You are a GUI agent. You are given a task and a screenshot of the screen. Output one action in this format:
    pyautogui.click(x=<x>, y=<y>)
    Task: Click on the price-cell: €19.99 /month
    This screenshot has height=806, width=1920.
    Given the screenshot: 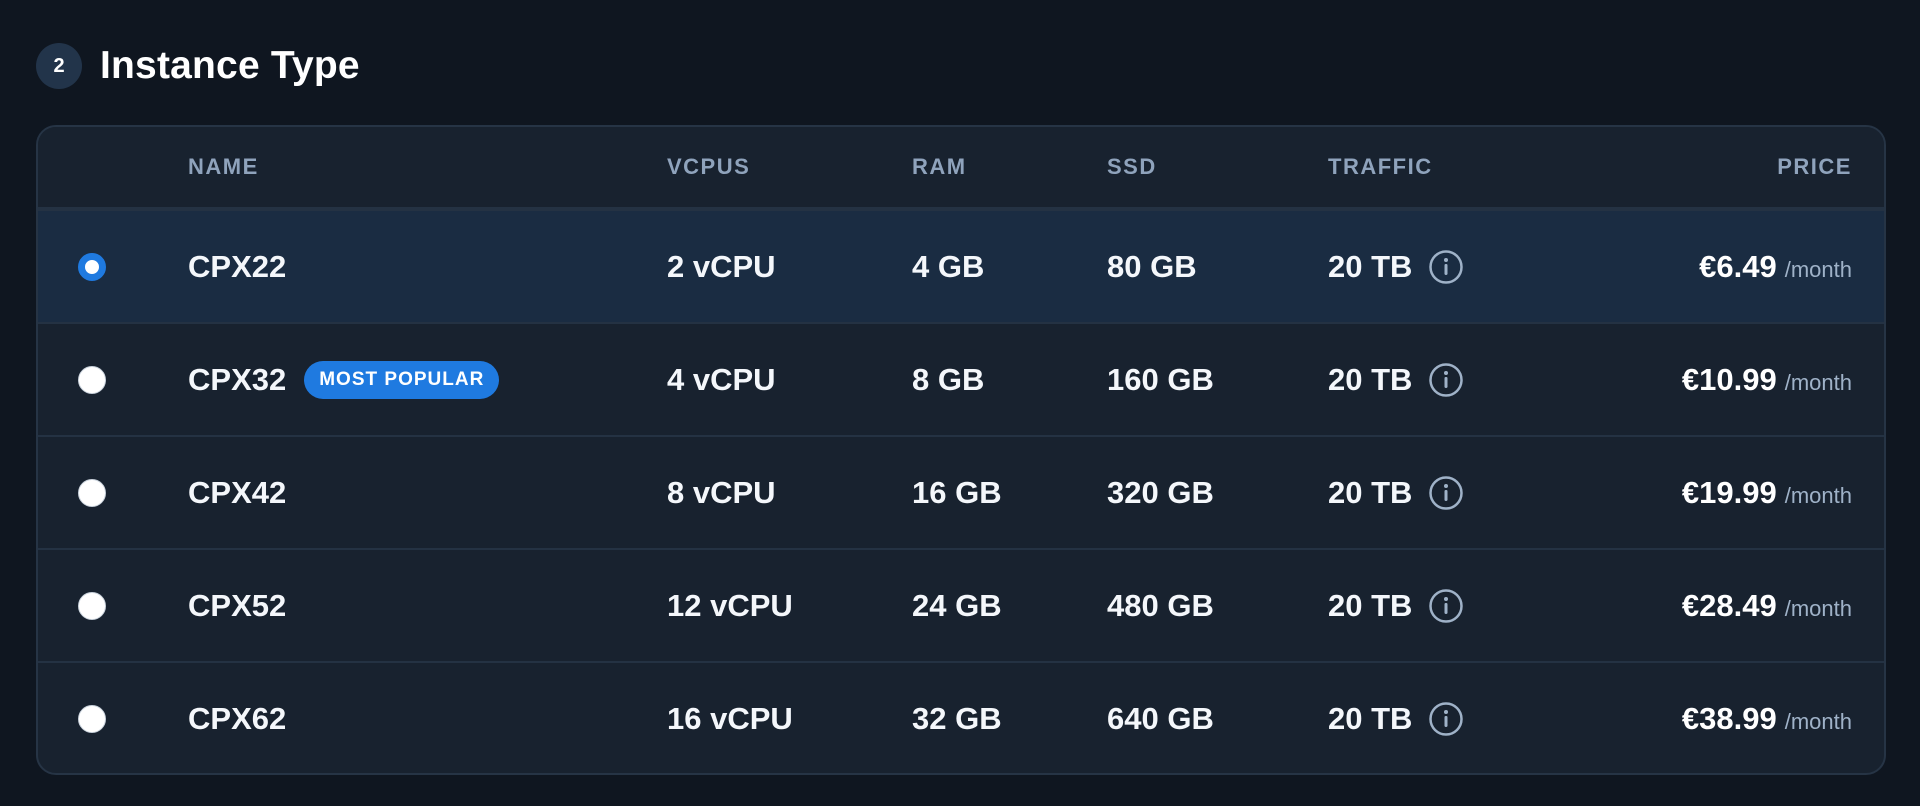 What is the action you would take?
    pyautogui.click(x=1767, y=492)
    